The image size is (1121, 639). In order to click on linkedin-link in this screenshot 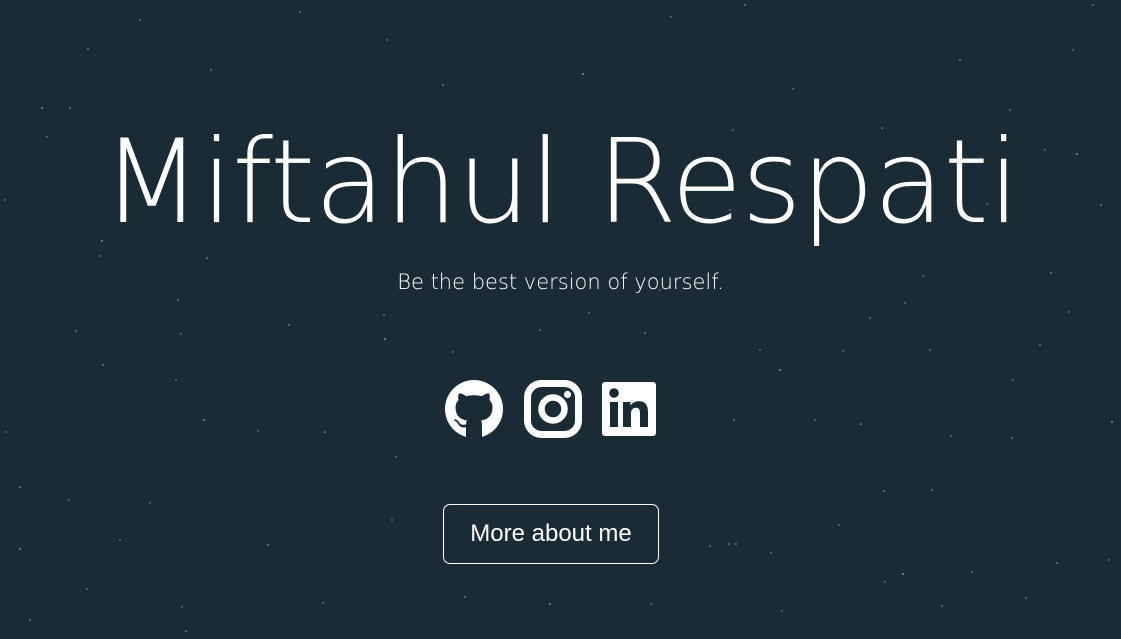, I will do `click(629, 409)`.